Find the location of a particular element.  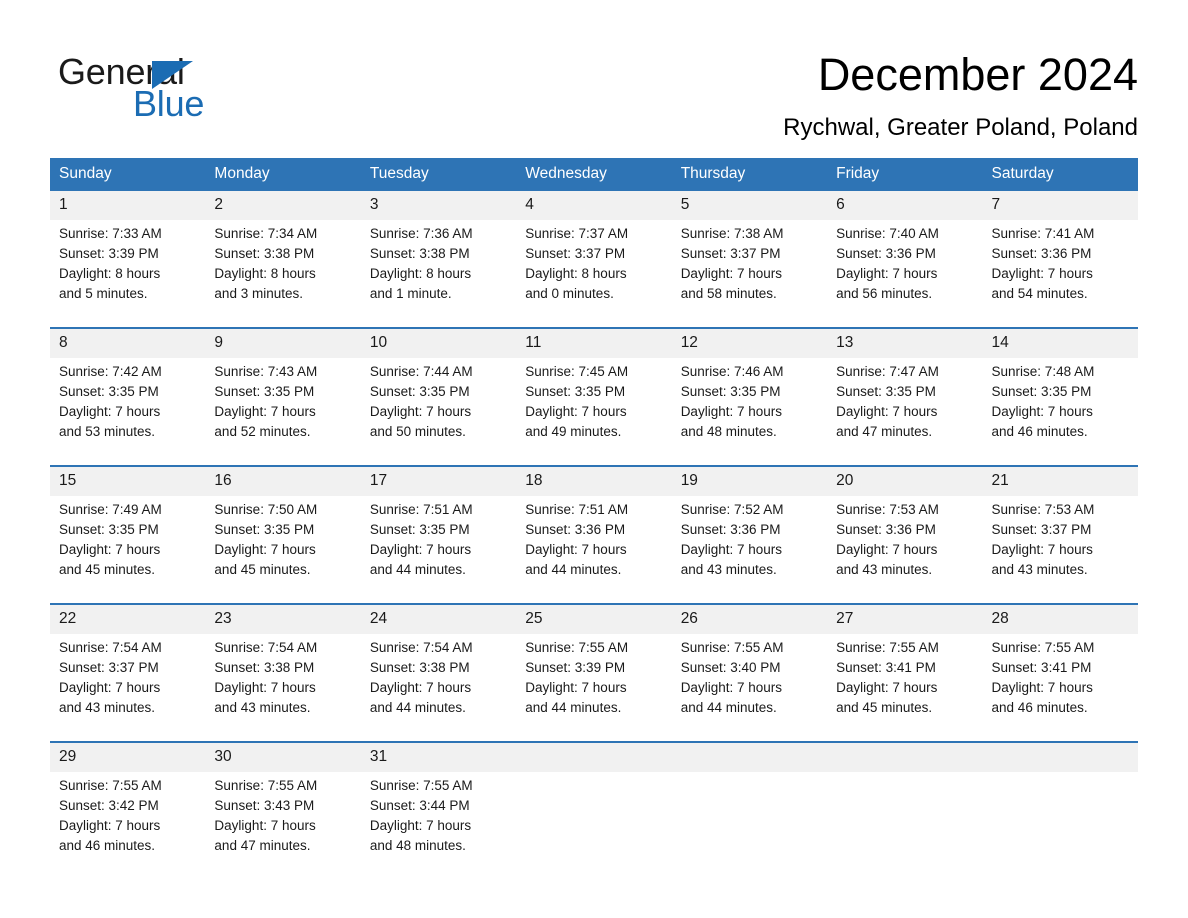

day-number: 4 is located at coordinates (594, 205).